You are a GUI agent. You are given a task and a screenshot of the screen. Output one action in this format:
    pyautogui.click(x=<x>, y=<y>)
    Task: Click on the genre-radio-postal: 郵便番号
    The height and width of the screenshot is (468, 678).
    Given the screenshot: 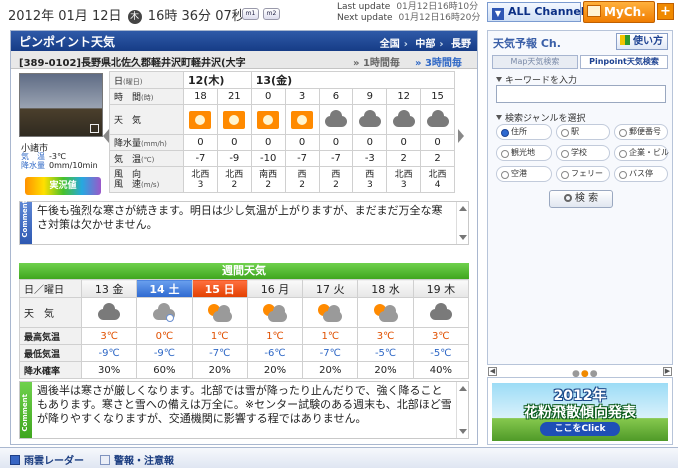 What is the action you would take?
    pyautogui.click(x=641, y=132)
    